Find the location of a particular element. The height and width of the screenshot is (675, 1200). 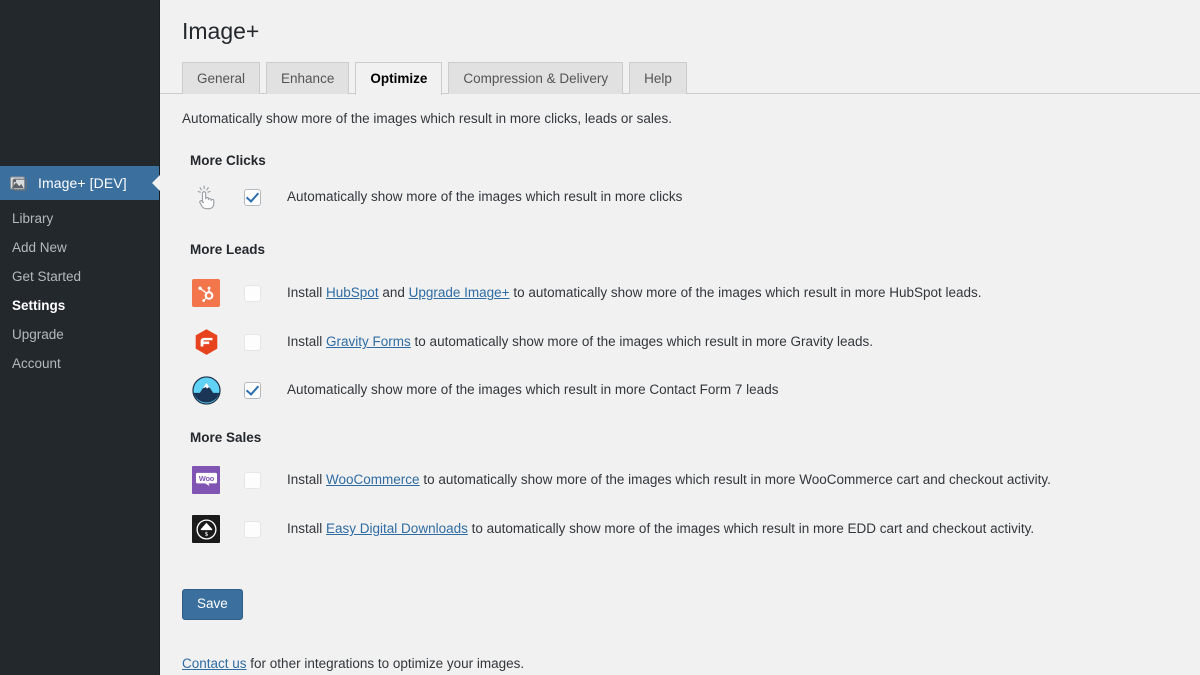

svg-text: Woo is located at coordinates (206, 478).